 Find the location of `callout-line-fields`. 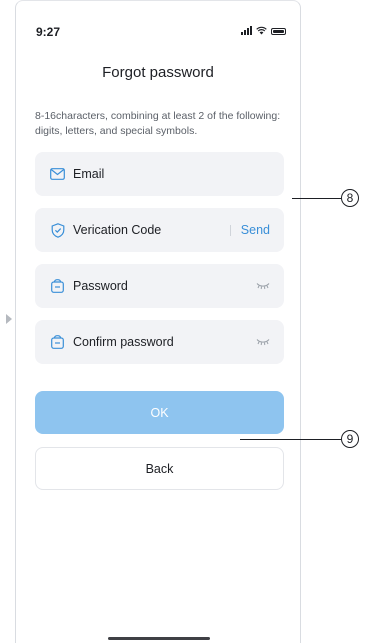

callout-line-fields is located at coordinates (316, 198).